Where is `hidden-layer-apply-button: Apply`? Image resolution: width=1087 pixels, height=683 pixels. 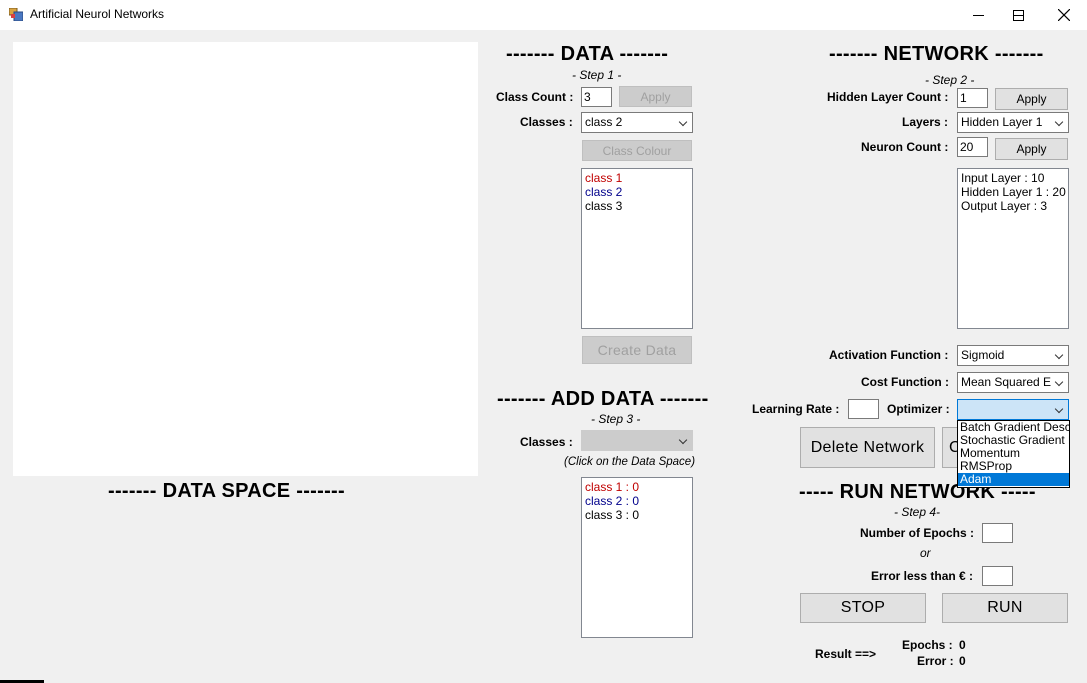
hidden-layer-apply-button: Apply is located at coordinates (1031, 99).